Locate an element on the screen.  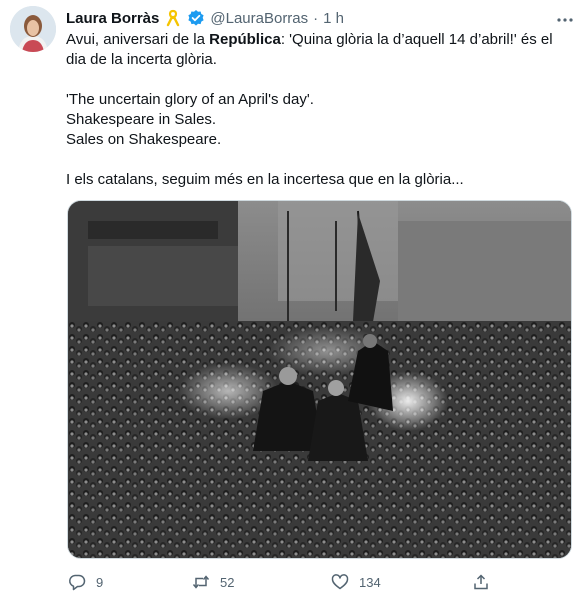
reply-button: 9 is located at coordinates (85, 582).